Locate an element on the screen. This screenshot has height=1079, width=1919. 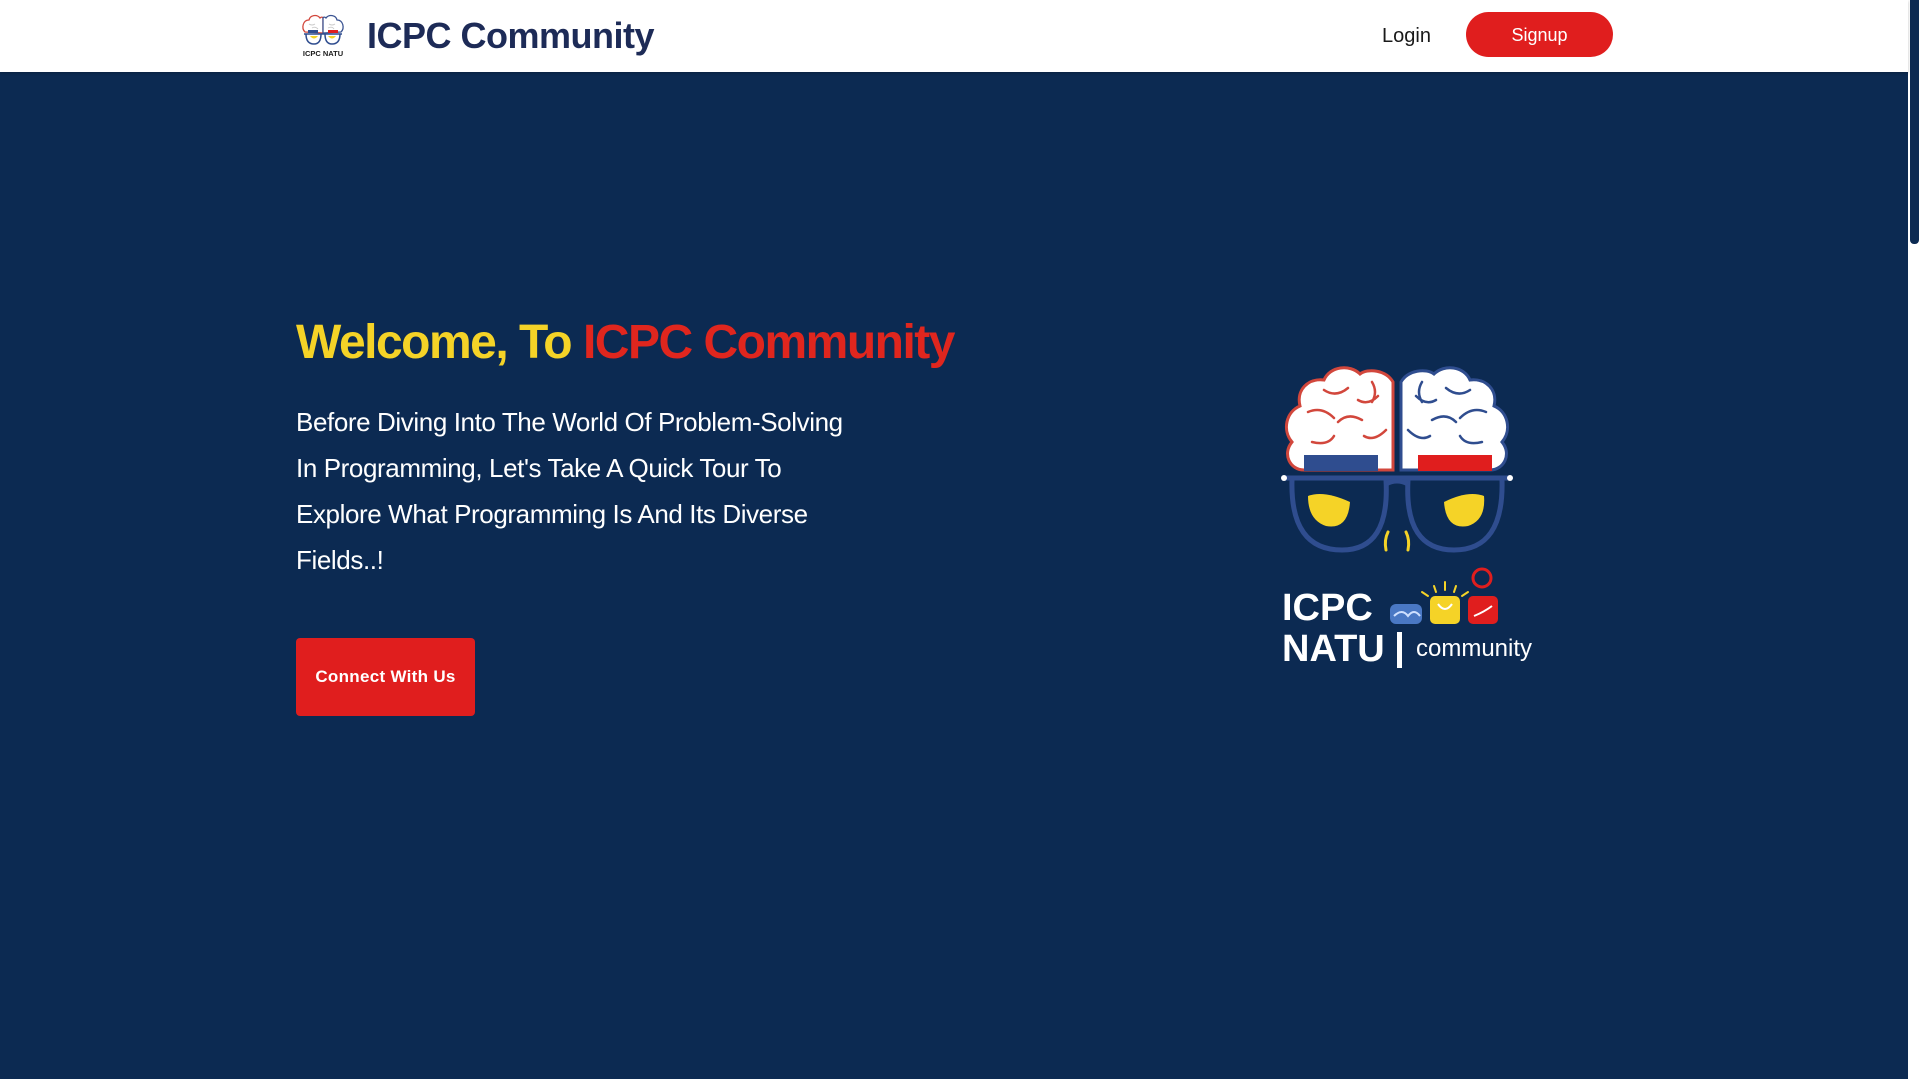
icpc-brain-logo-icon: ICPC NATU is located at coordinates (323, 35).